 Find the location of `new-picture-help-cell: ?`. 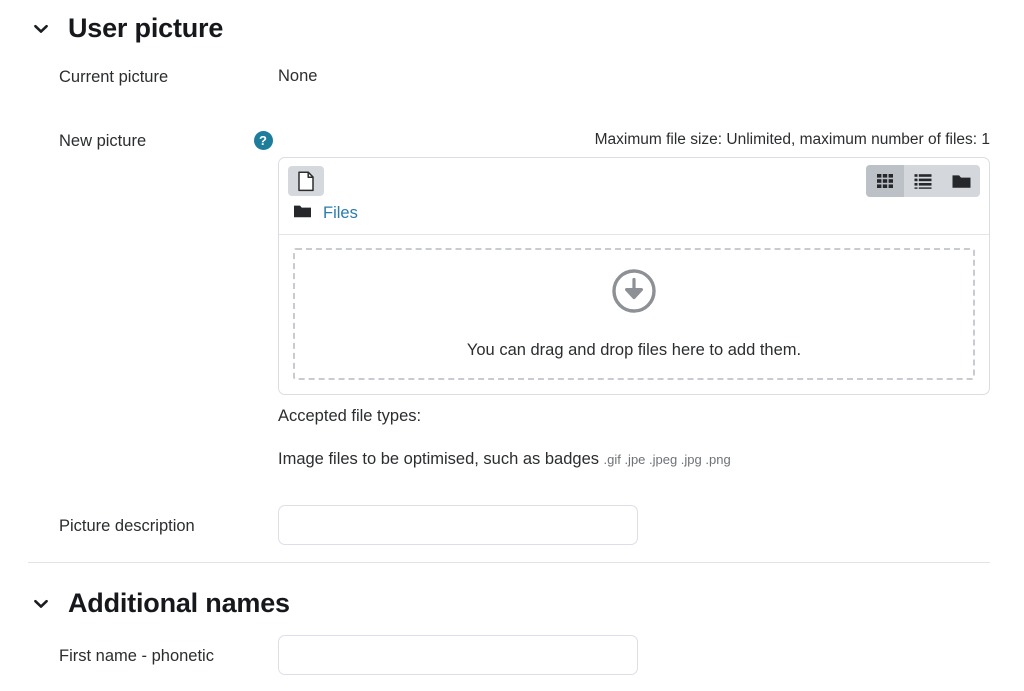

new-picture-help-cell: ? is located at coordinates (263, 140).